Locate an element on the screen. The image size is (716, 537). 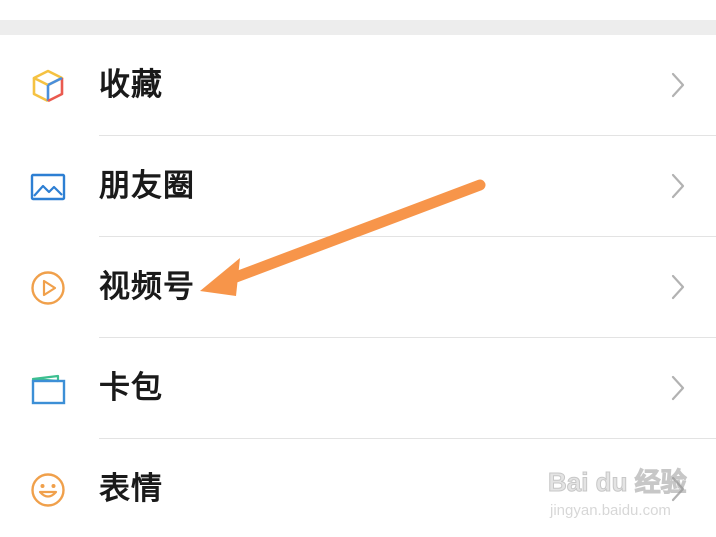
watermark-logo: Bai du 经验 is located at coordinates (618, 482).